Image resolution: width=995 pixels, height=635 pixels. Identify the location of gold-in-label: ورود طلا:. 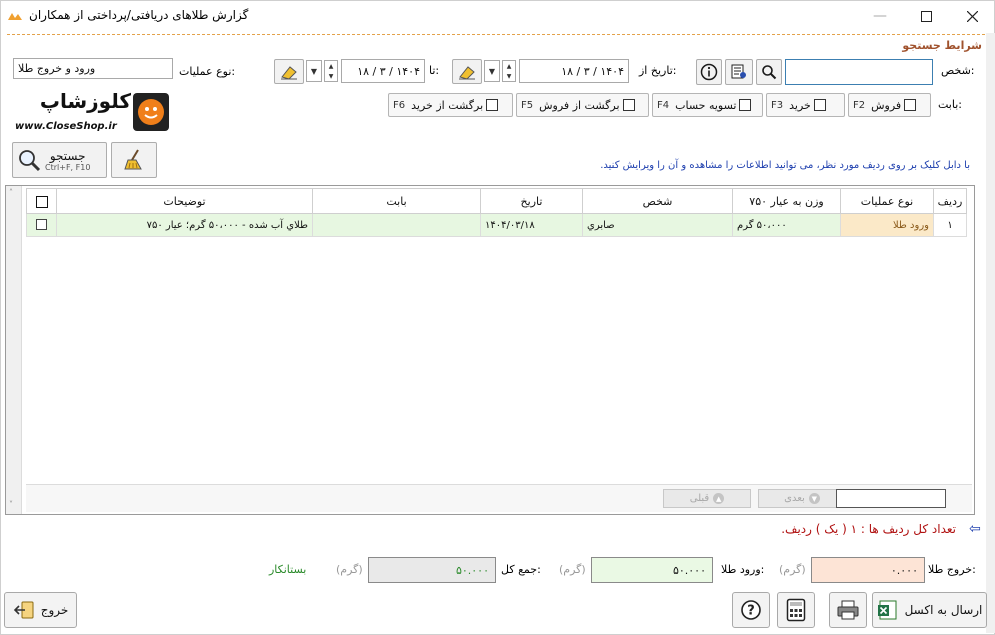
(743, 569).